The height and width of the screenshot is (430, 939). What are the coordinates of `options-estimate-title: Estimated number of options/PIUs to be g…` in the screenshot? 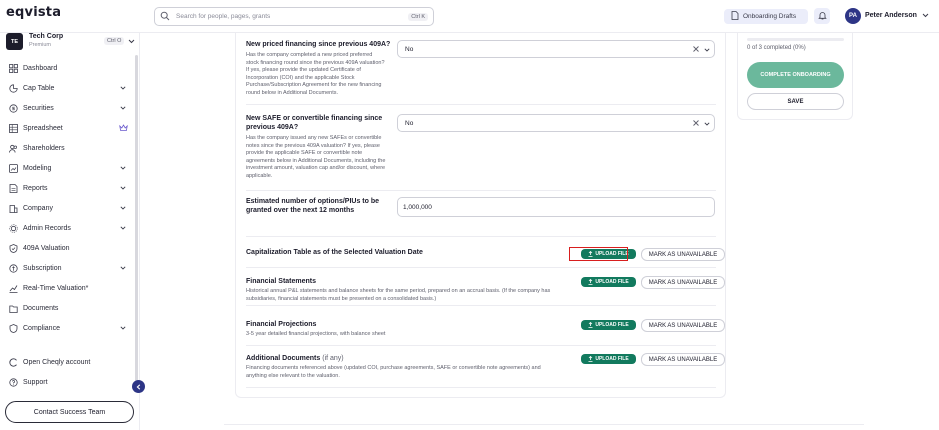 It's located at (313, 206).